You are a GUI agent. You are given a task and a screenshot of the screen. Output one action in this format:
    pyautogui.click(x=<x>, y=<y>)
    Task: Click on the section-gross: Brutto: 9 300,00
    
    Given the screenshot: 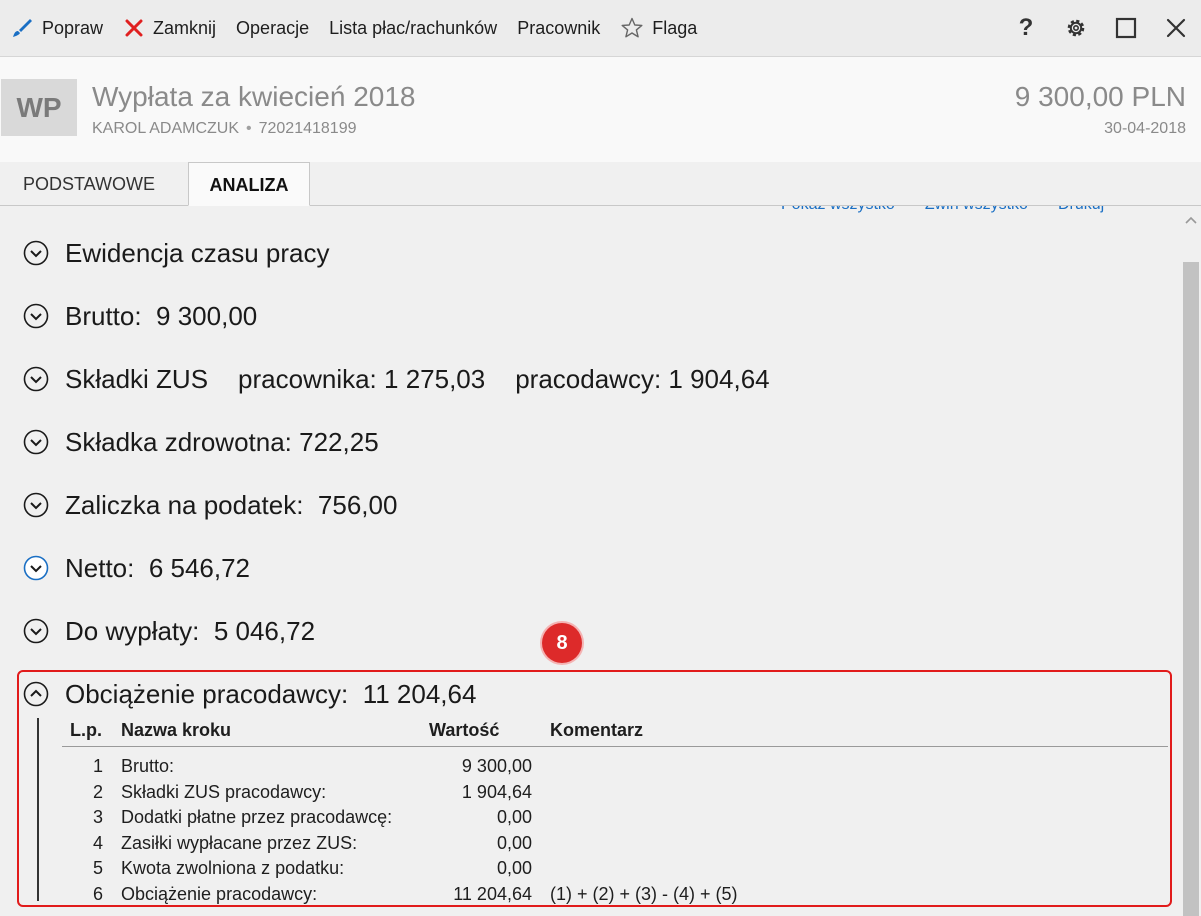 What is the action you would take?
    pyautogui.click(x=140, y=316)
    